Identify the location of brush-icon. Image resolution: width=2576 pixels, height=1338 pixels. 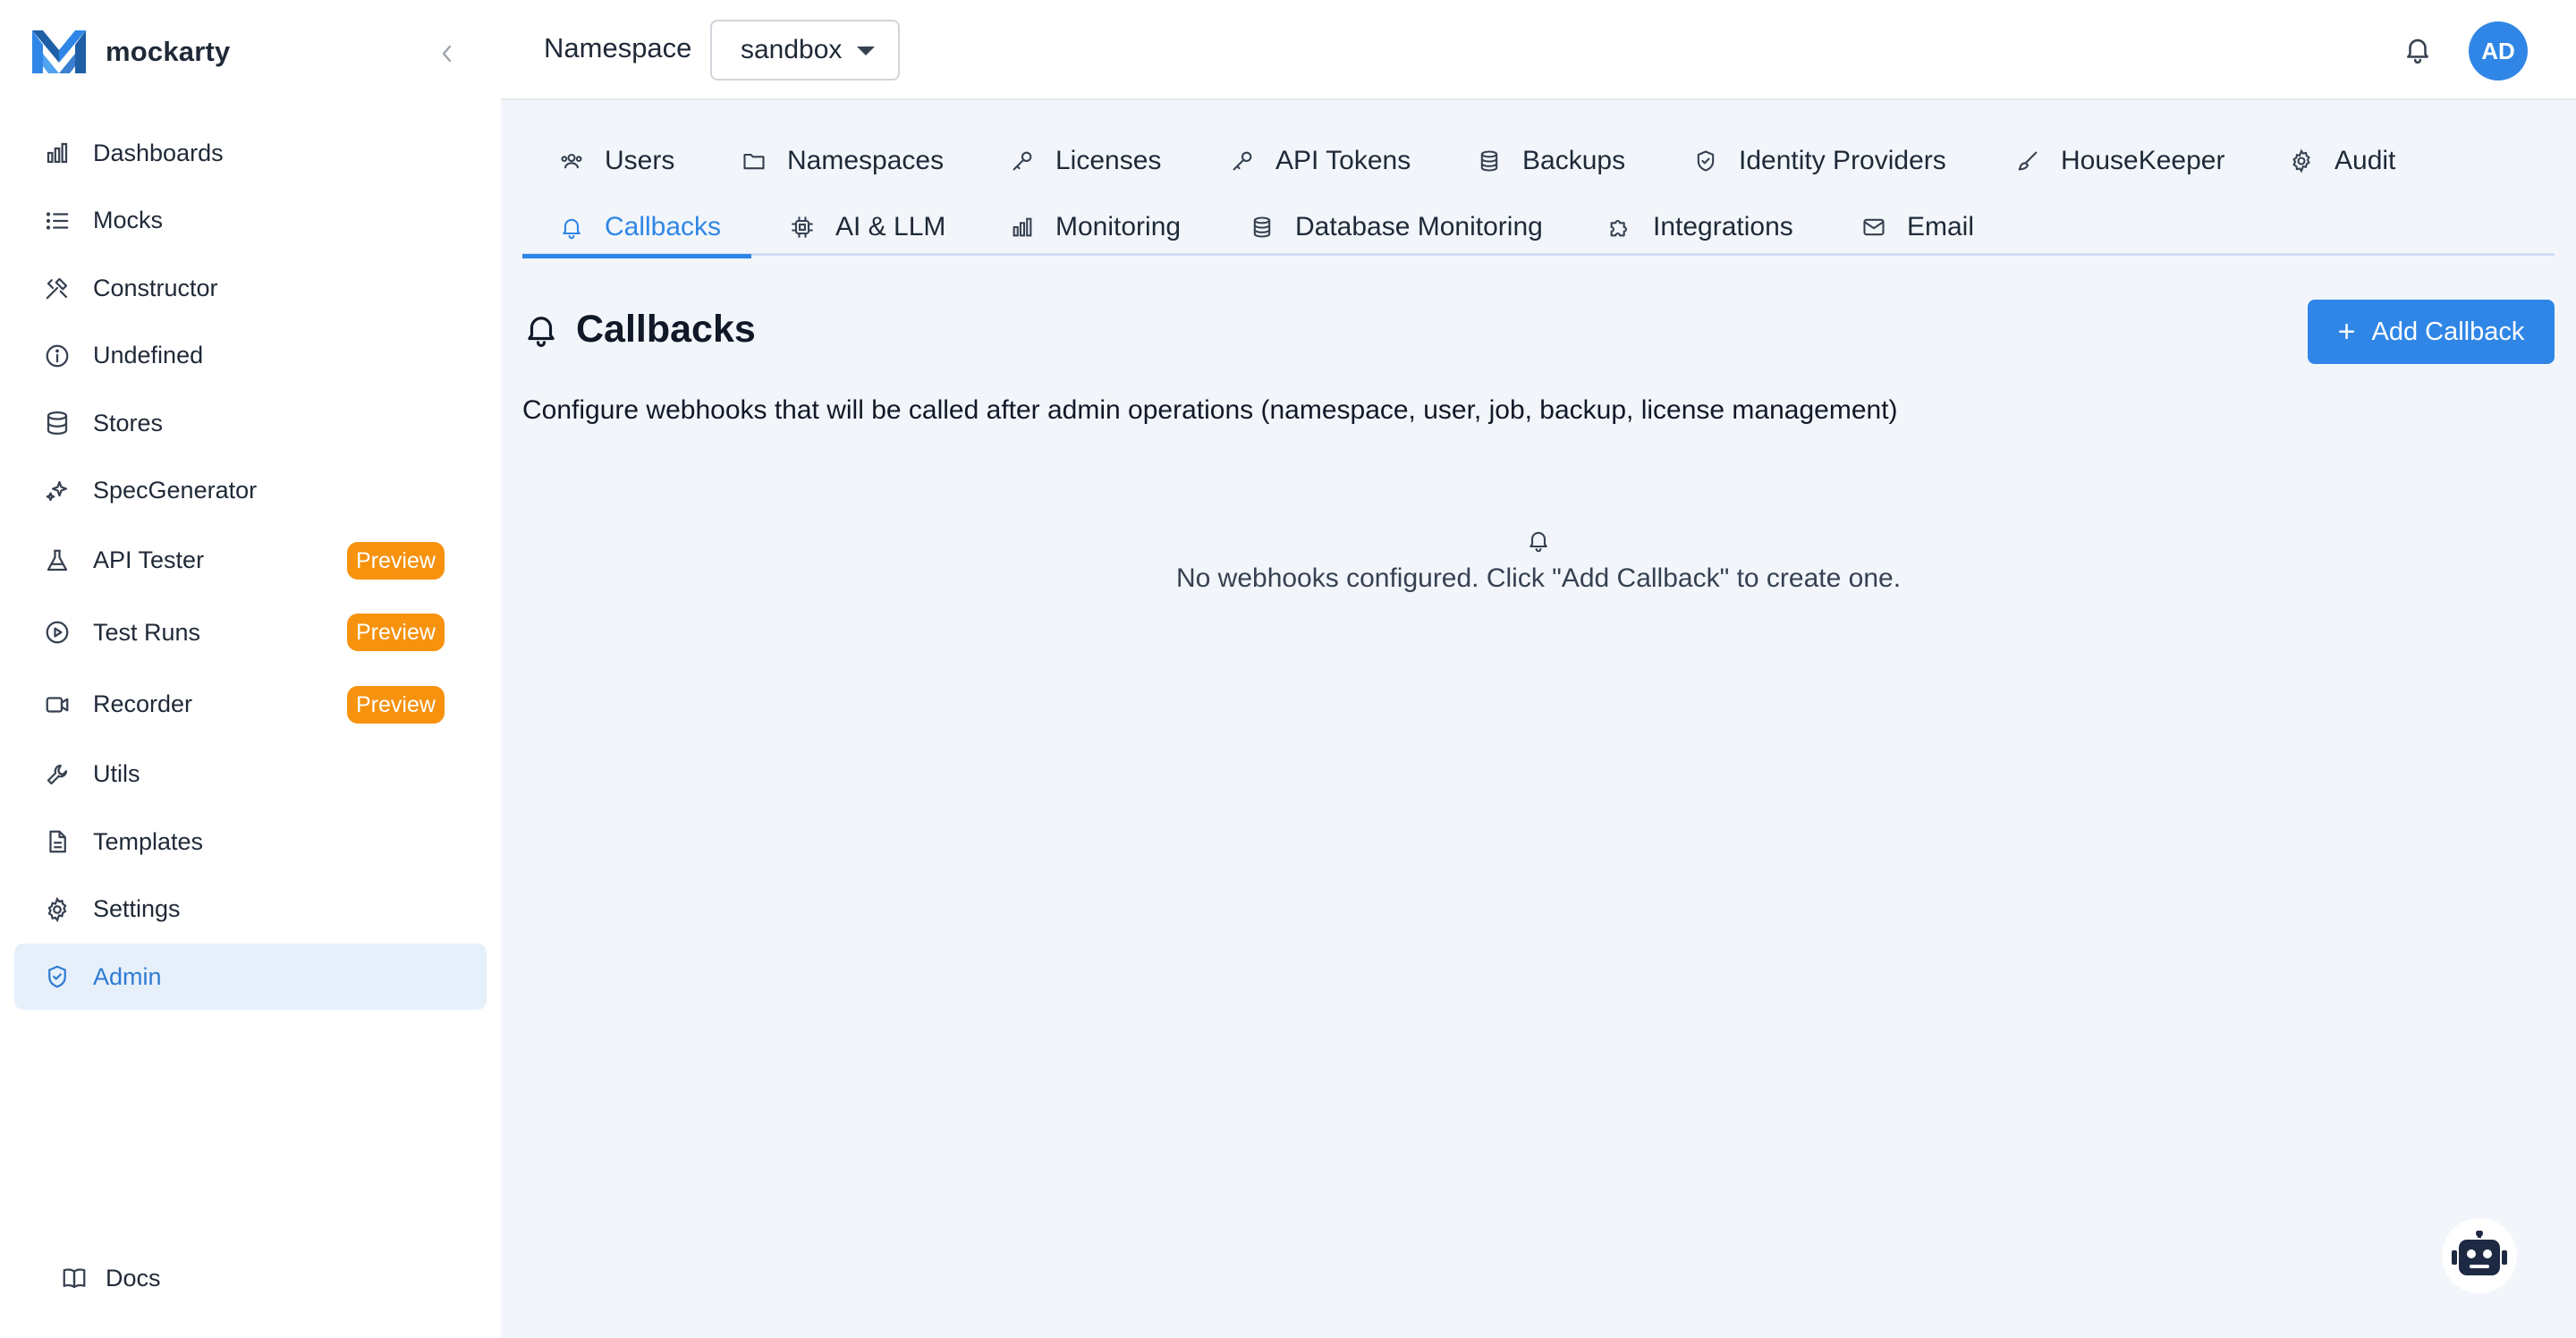
(2027, 161).